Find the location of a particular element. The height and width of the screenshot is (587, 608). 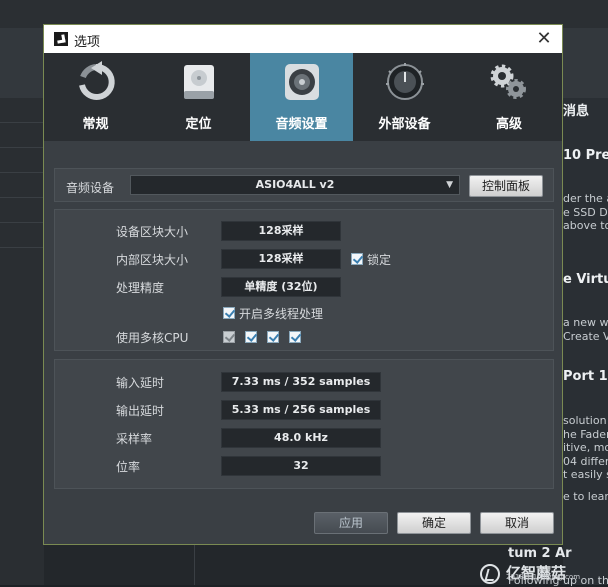

apply-button: 应用 is located at coordinates (351, 523).